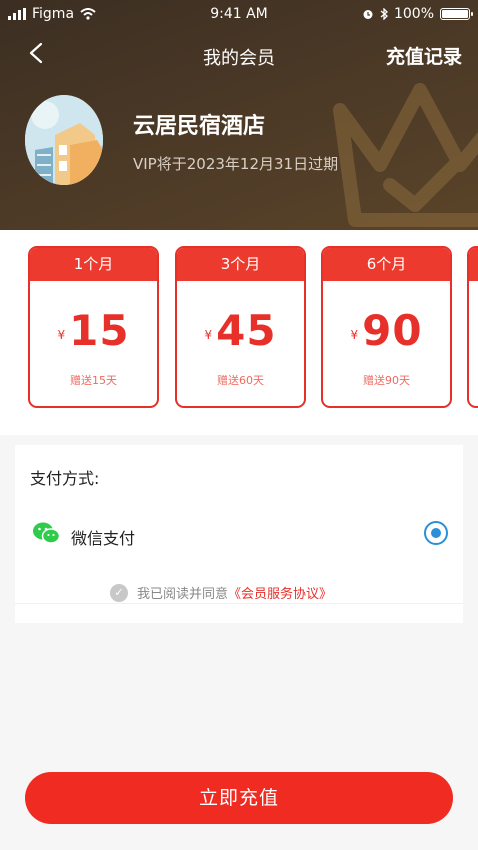 The width and height of the screenshot is (478, 850). I want to click on wechat-pay-icon, so click(46, 533).